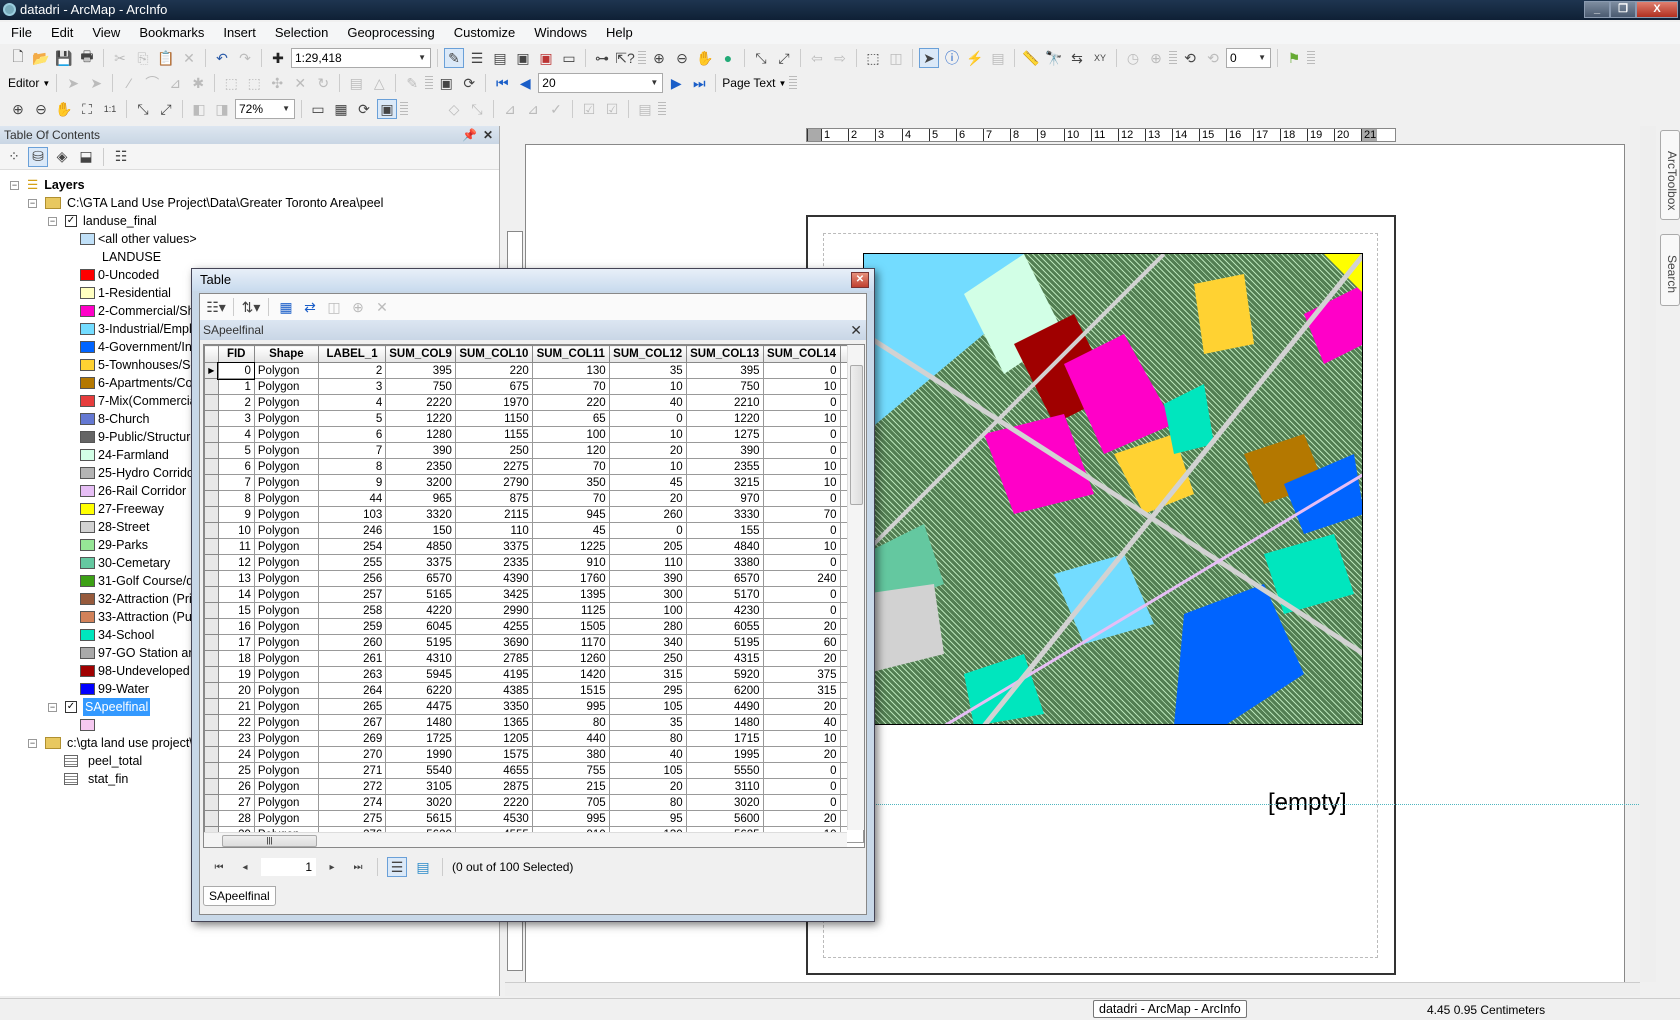 This screenshot has height=1020, width=1680. What do you see at coordinates (352, 514) in the screenshot?
I see `table-cell: 103` at bounding box center [352, 514].